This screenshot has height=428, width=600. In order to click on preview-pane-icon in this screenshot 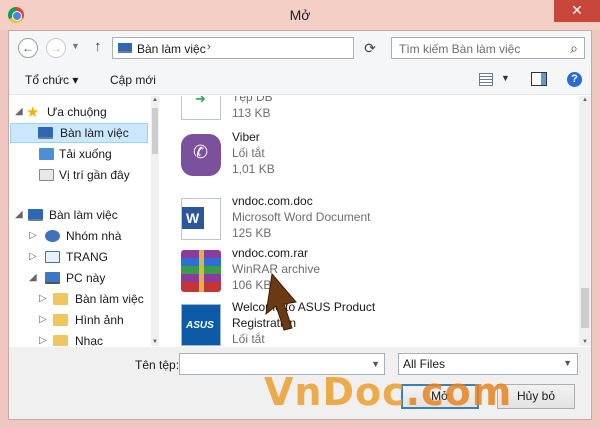, I will do `click(539, 79)`.